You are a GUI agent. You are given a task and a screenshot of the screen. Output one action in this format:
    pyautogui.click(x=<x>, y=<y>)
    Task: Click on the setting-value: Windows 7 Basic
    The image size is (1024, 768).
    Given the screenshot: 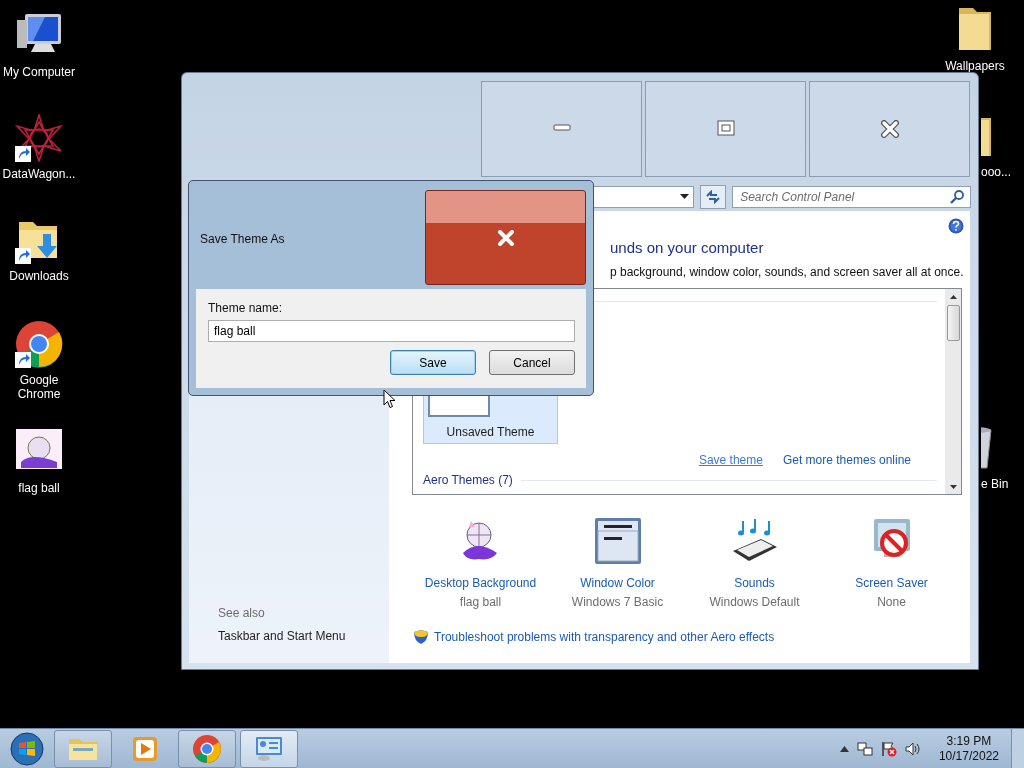 What is the action you would take?
    pyautogui.click(x=617, y=602)
    